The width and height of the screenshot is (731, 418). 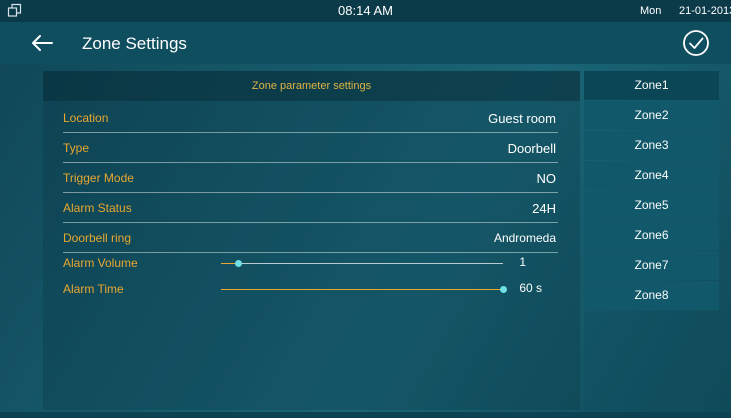 I want to click on setting-row-alarm-status: Alarm Status 24H, so click(x=310, y=208).